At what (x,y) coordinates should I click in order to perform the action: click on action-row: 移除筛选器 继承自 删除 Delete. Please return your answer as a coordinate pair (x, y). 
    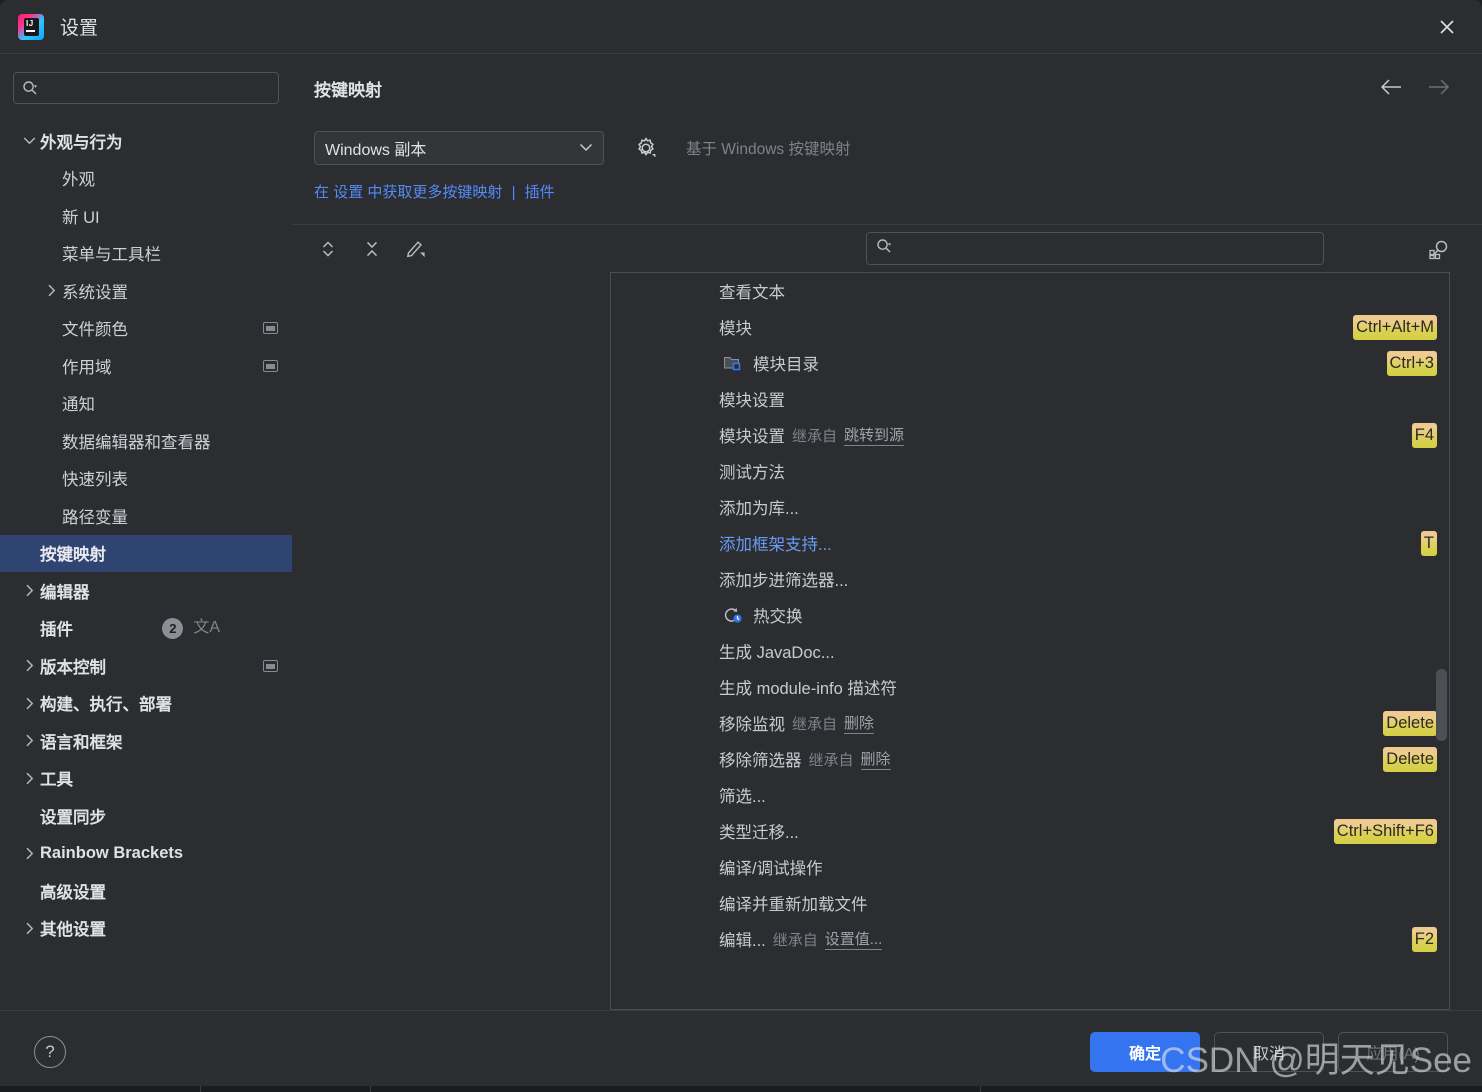
    Looking at the image, I should click on (1030, 759).